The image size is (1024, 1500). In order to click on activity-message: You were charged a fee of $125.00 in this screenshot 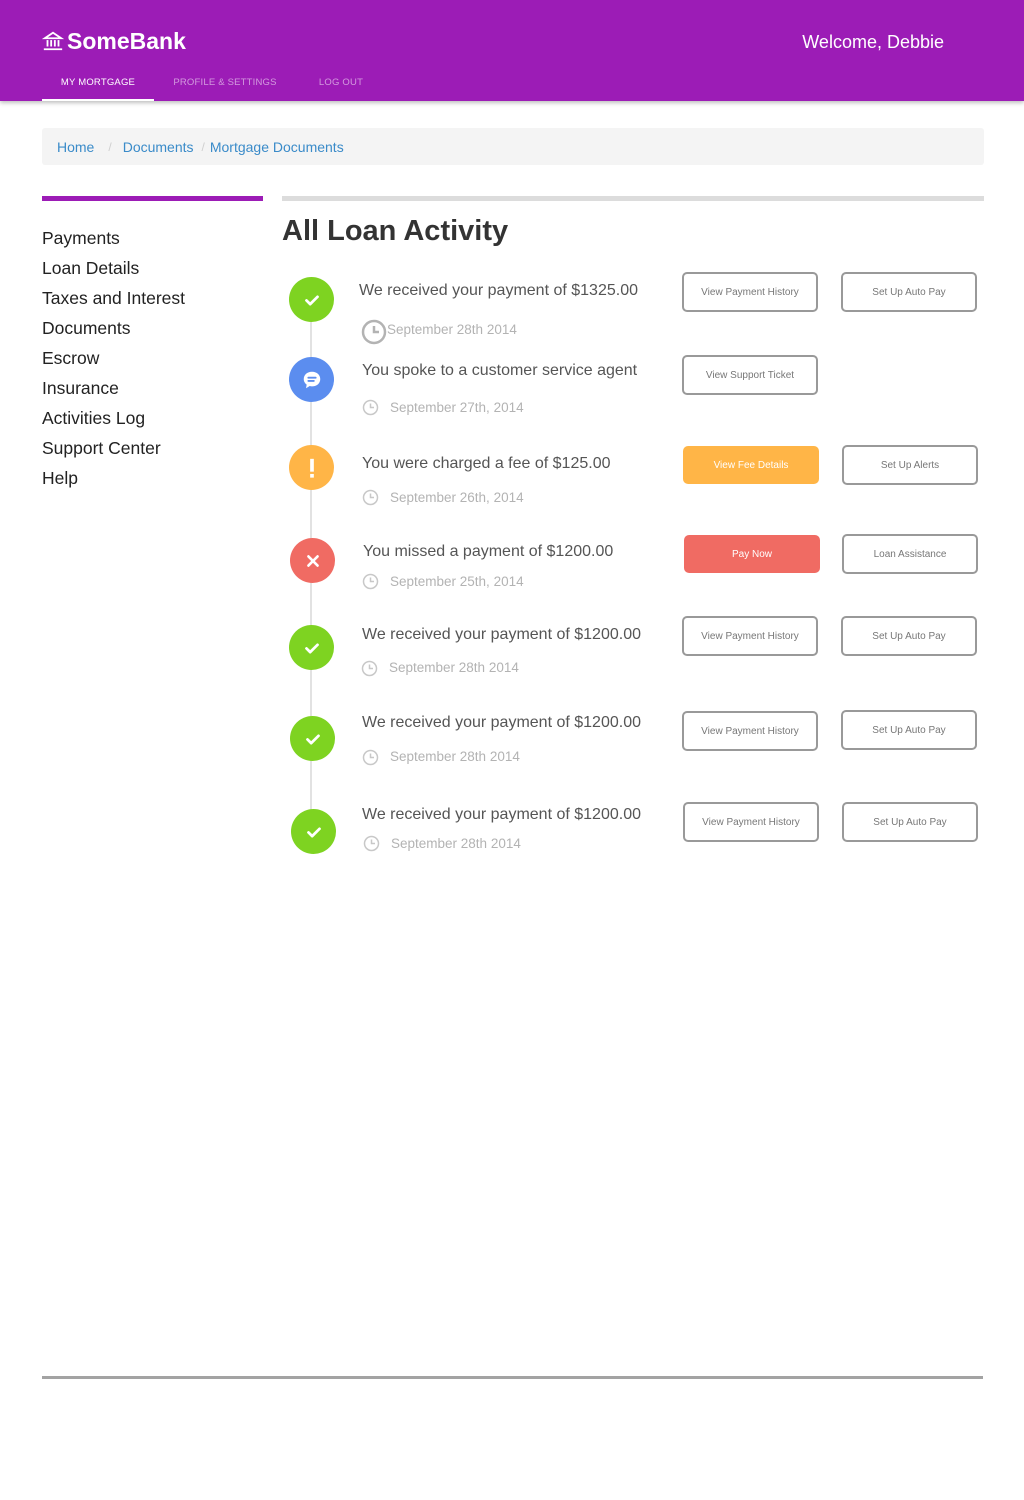, I will do `click(486, 463)`.